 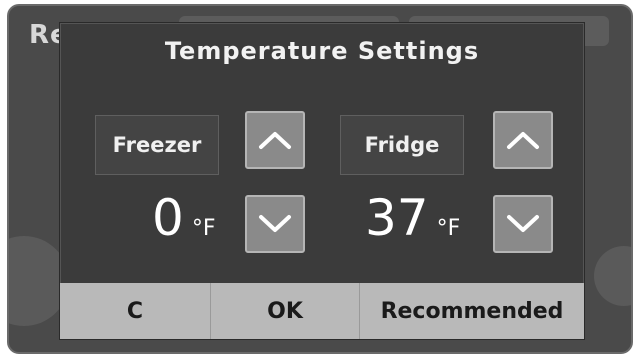 What do you see at coordinates (448, 228) in the screenshot?
I see `fridge-temperature-unit: °F` at bounding box center [448, 228].